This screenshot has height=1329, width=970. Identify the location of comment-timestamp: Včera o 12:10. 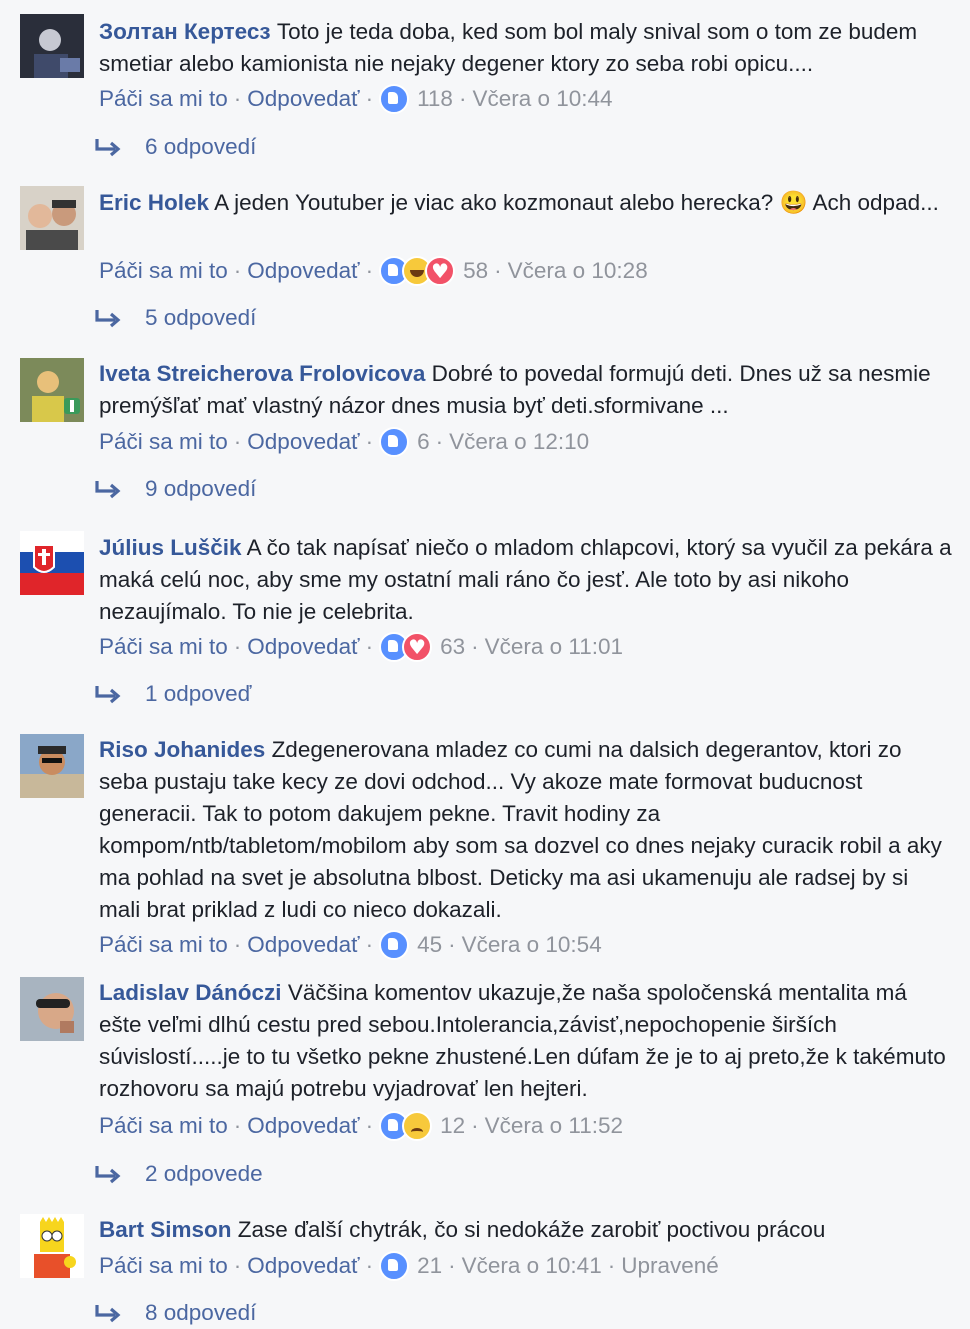
(519, 442).